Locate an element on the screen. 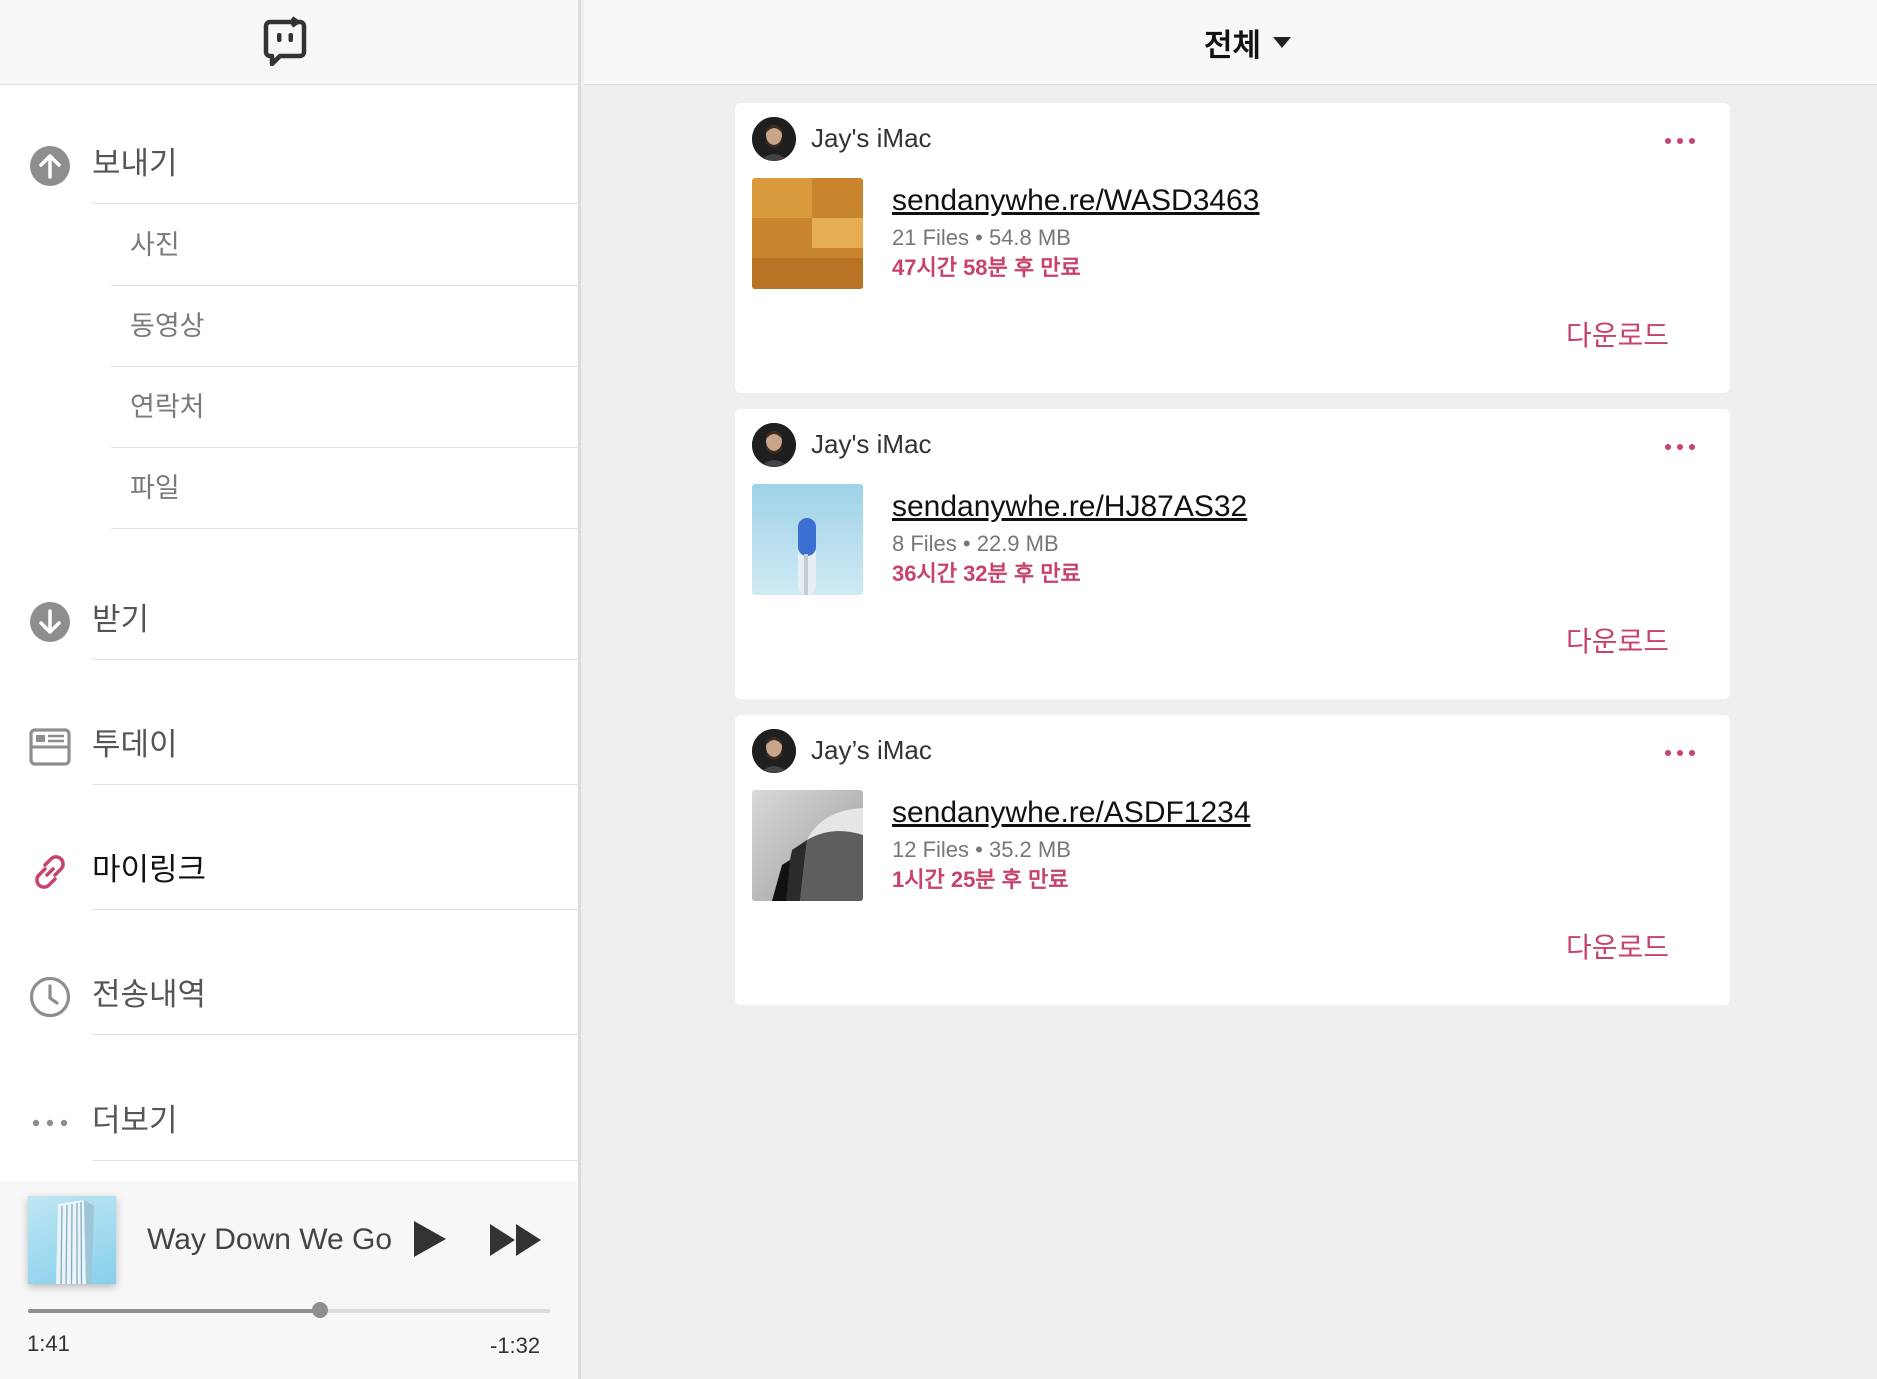 This screenshot has height=1379, width=1877. sub-item-label: 파일 is located at coordinates (155, 488).